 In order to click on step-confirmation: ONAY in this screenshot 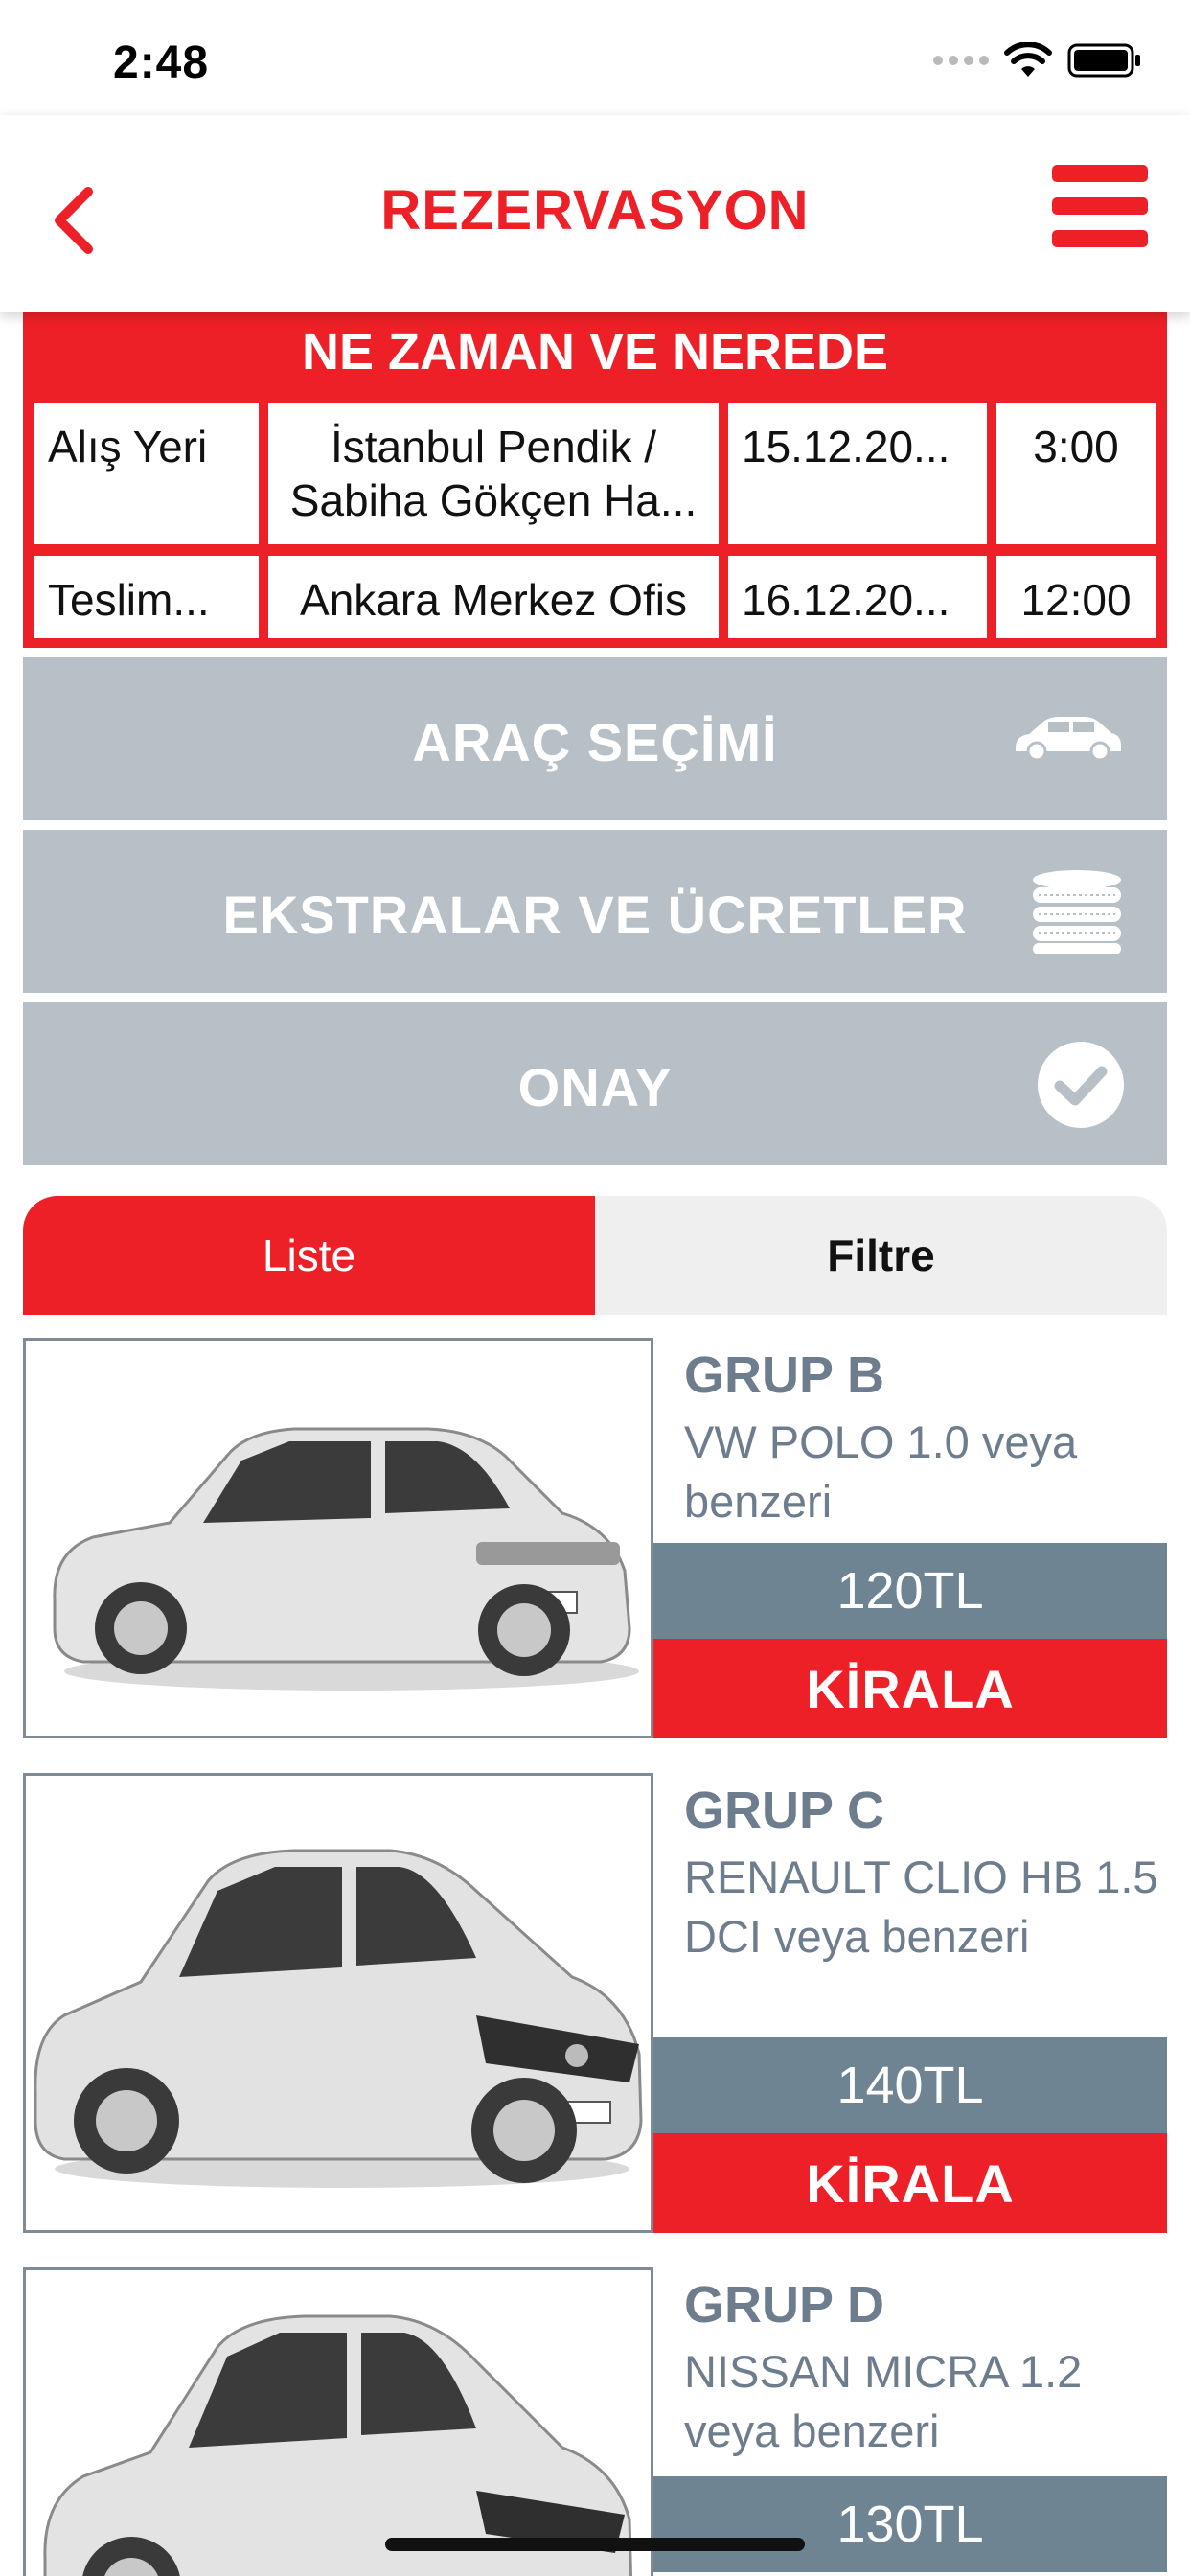, I will do `click(595, 1084)`.